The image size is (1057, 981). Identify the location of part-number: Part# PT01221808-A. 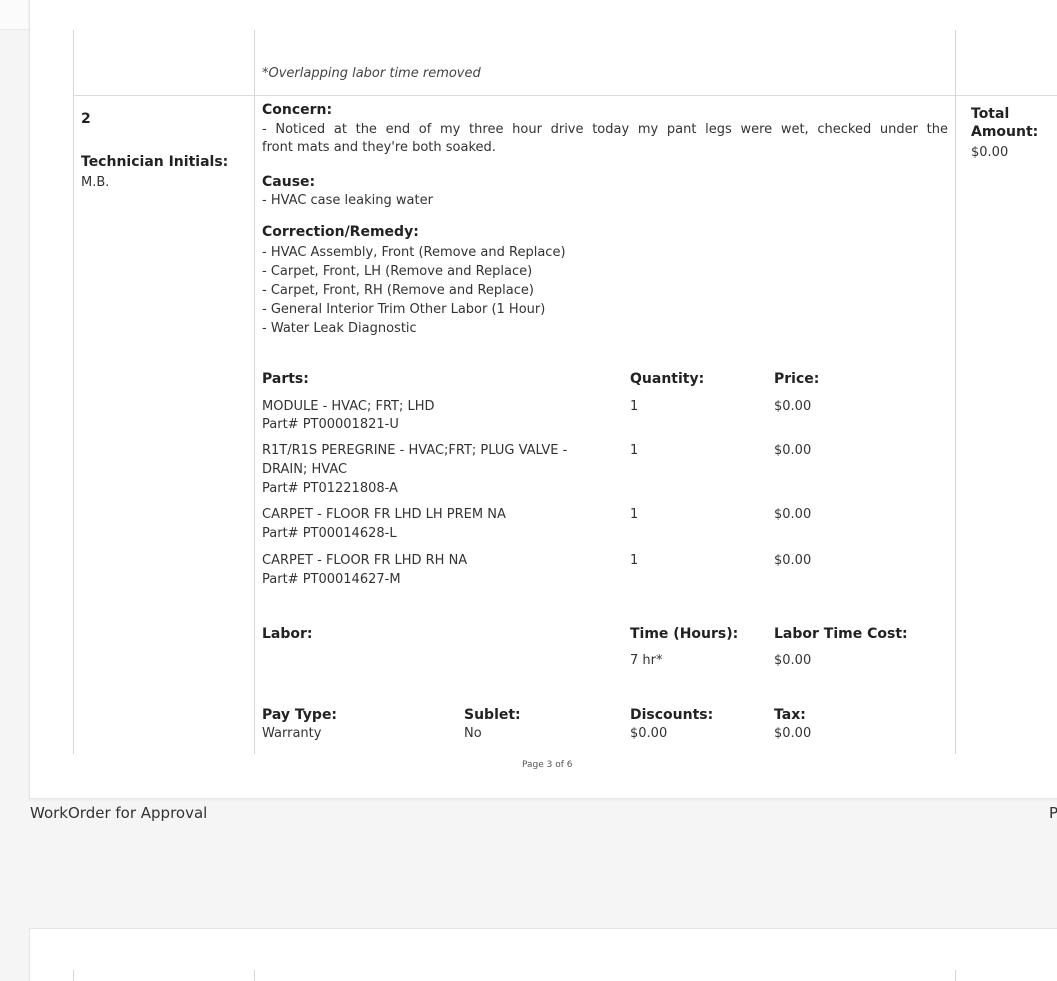
(330, 488).